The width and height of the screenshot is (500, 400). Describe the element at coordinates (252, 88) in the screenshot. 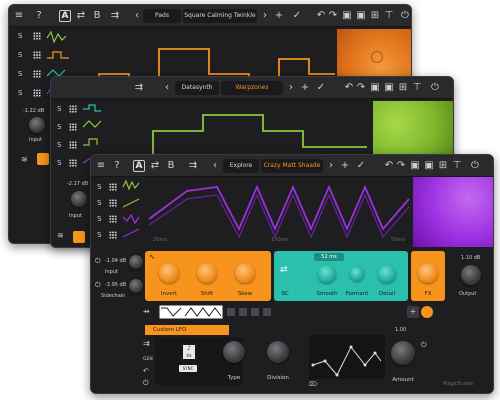

I see `preset-name: Warpzones` at that location.